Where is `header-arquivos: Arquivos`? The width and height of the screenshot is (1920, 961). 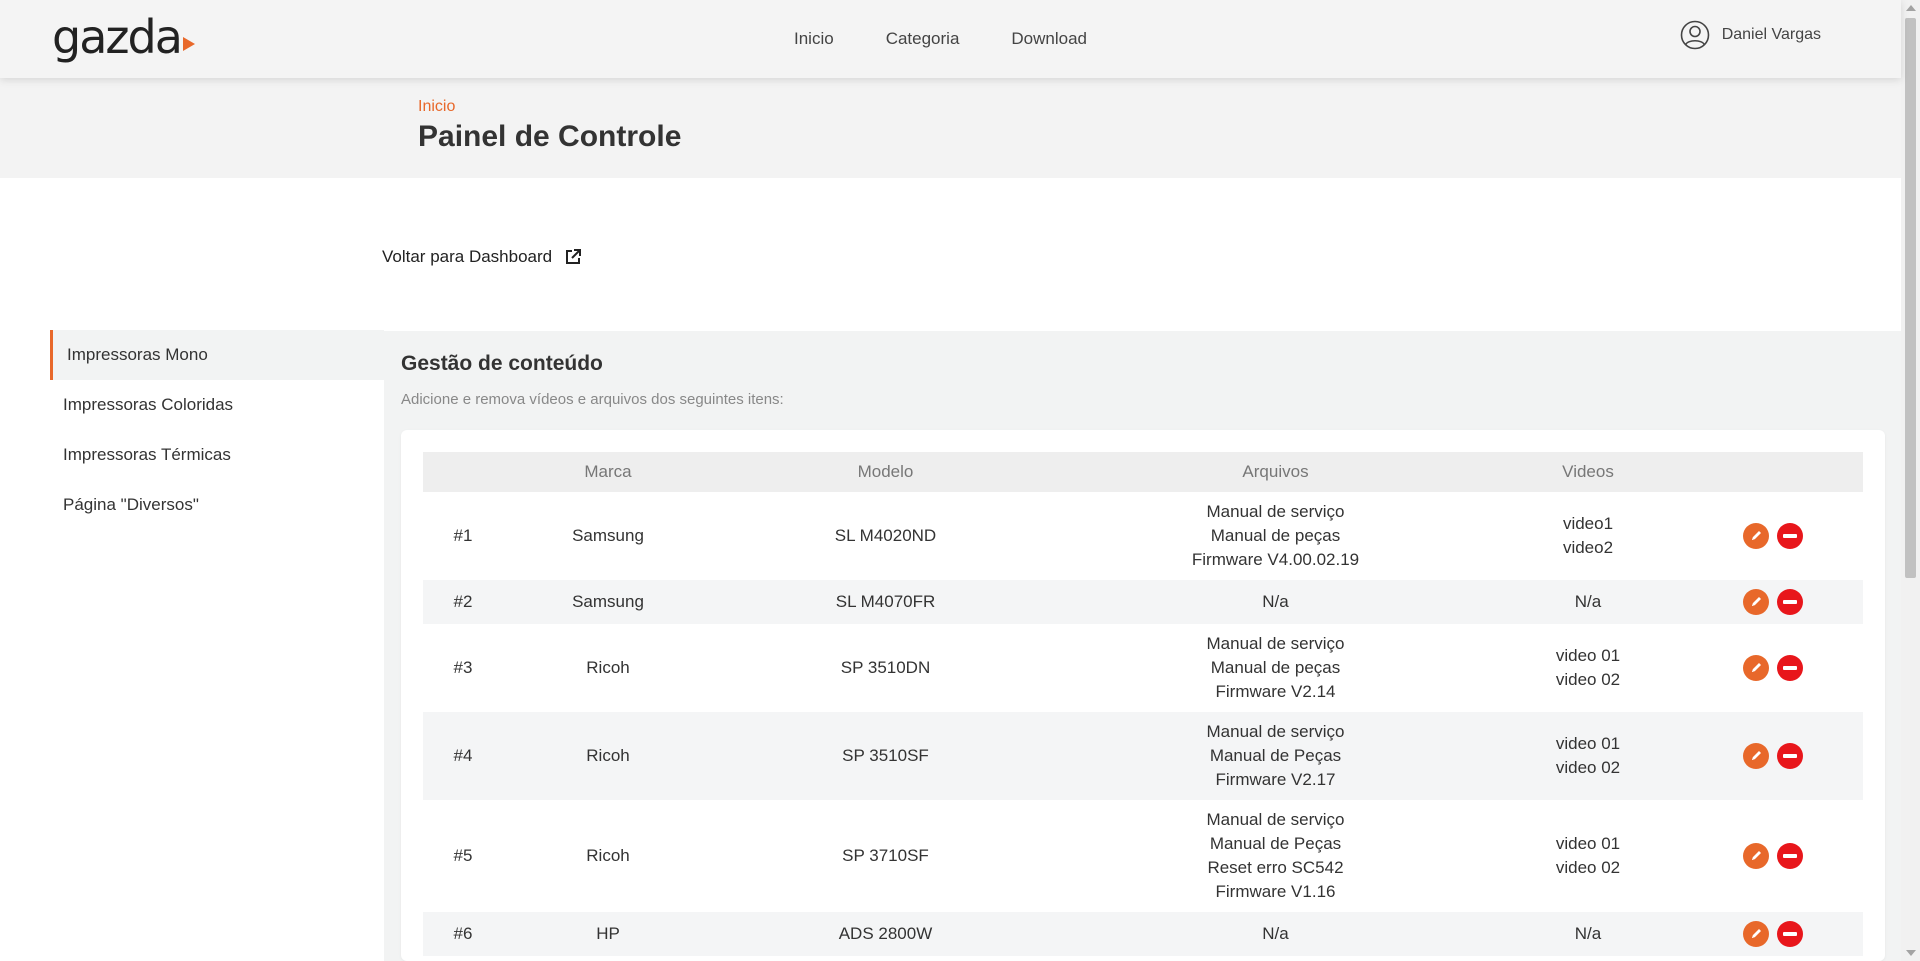
header-arquivos: Arquivos is located at coordinates (1275, 472).